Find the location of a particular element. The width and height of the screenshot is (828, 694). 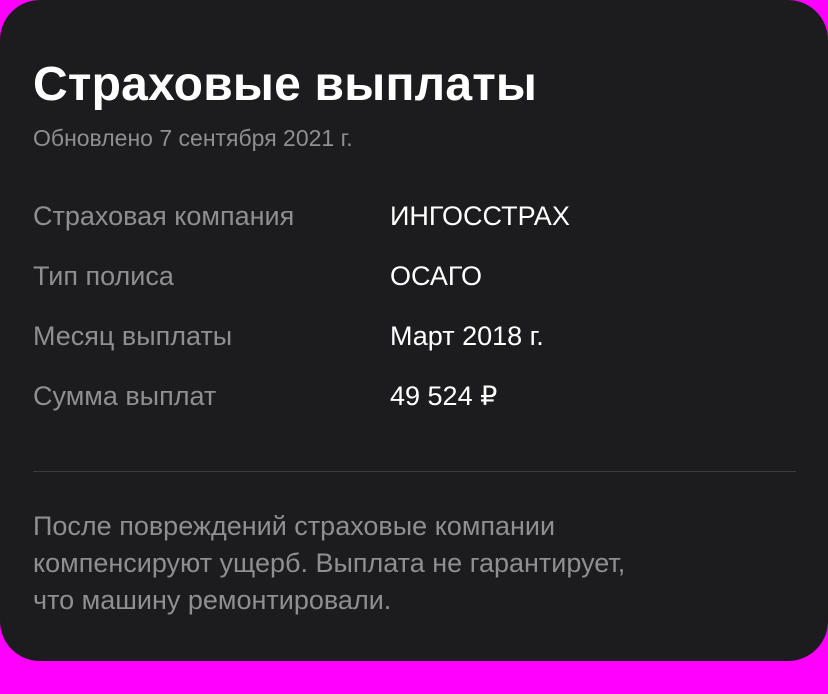

detail-row-insurance-company: Страховая компания ИНГОССТРАХ is located at coordinates (414, 227).